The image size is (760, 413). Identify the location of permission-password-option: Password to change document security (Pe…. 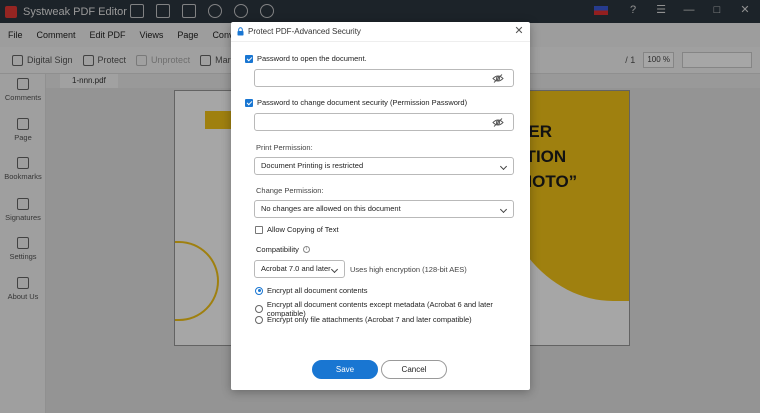
(356, 102).